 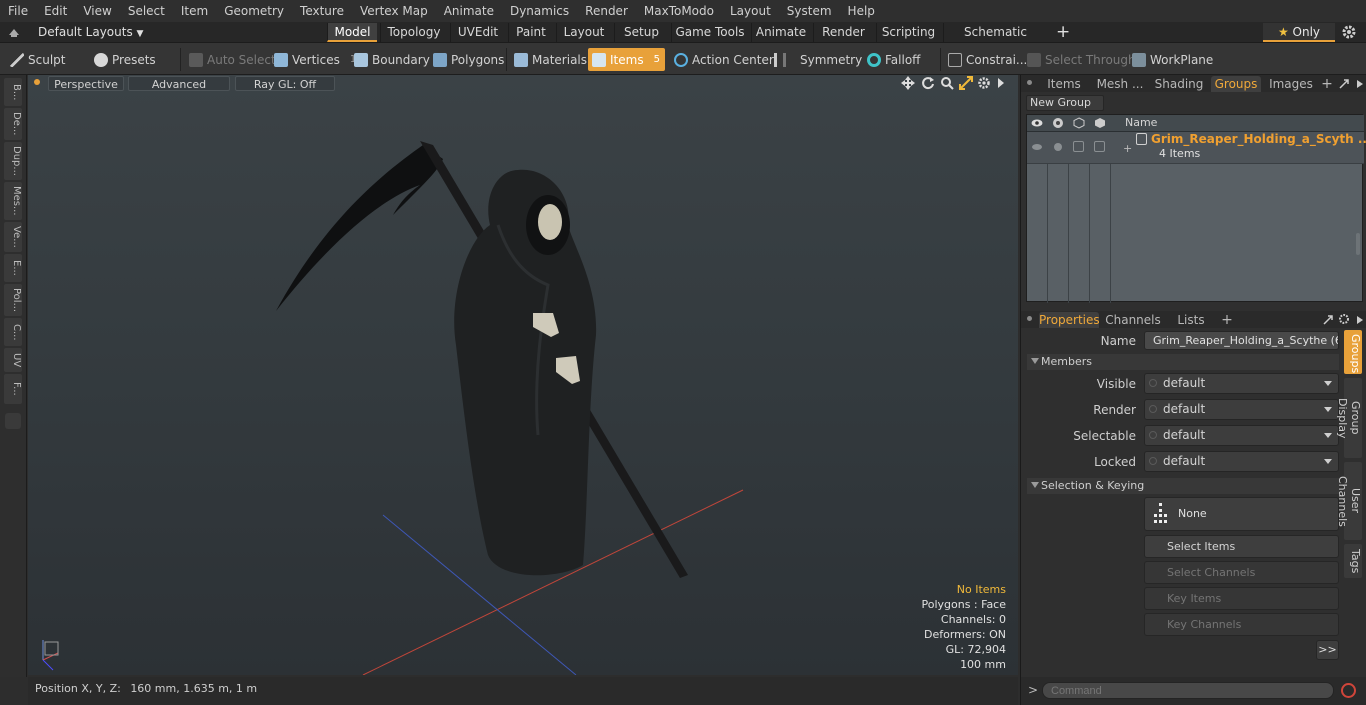 I want to click on panel-menu-icon, so click(x=1029, y=82).